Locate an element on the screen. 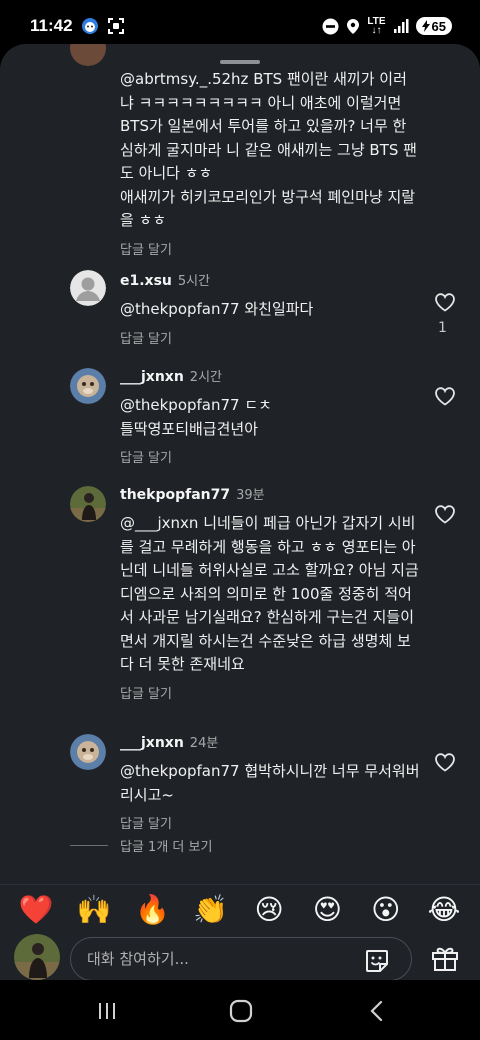 The image size is (480, 1040). divider is located at coordinates (89, 845).